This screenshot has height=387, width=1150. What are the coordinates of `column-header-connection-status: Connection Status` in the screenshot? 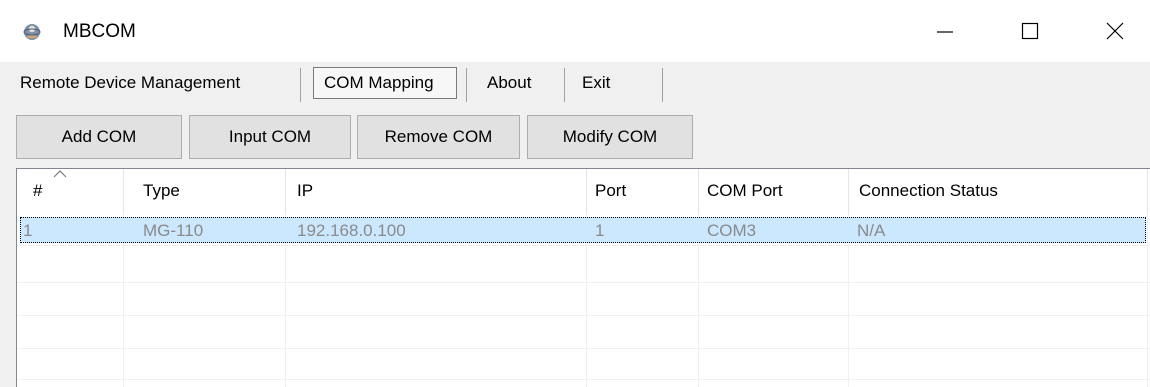 It's located at (999, 191).